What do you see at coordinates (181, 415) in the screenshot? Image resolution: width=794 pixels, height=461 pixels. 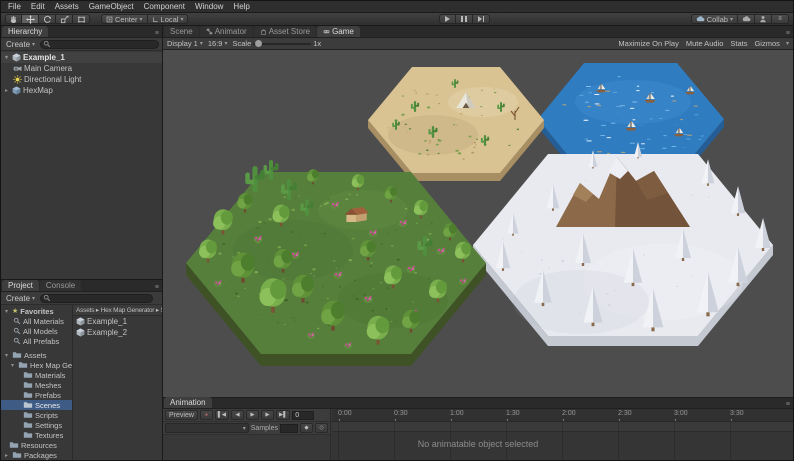 I see `preview-toggle: Preview` at bounding box center [181, 415].